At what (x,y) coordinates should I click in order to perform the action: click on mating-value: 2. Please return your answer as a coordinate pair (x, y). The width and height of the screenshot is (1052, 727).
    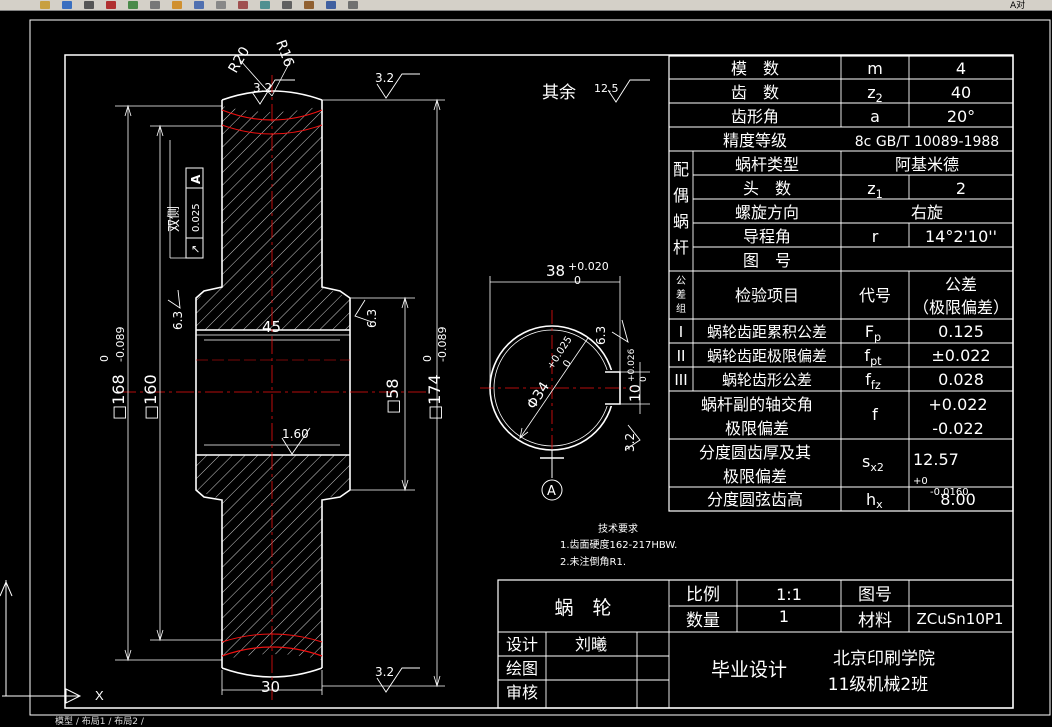
    Looking at the image, I should click on (961, 188).